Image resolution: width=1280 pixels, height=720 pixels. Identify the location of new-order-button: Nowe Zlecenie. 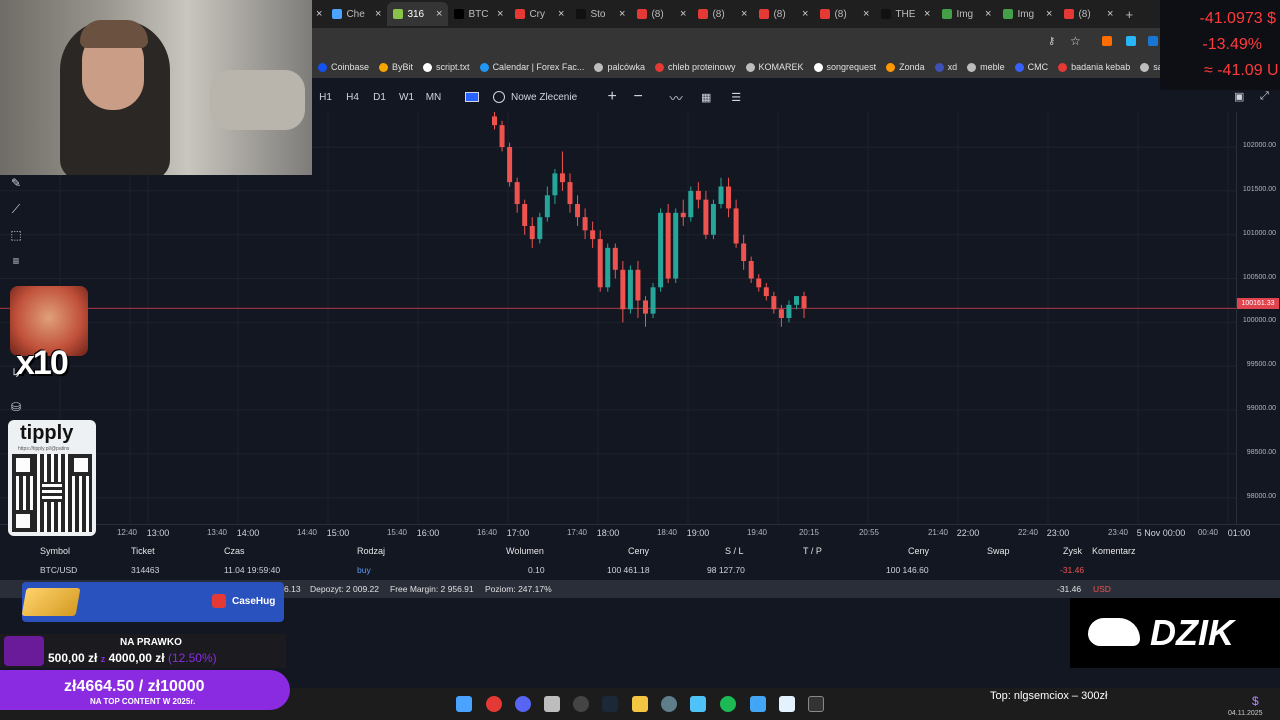
(535, 97).